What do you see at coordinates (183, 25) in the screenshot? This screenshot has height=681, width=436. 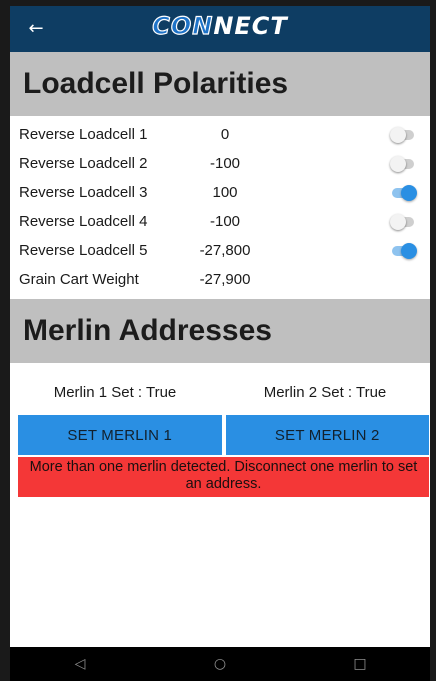 I see `logo-prefix: CON` at bounding box center [183, 25].